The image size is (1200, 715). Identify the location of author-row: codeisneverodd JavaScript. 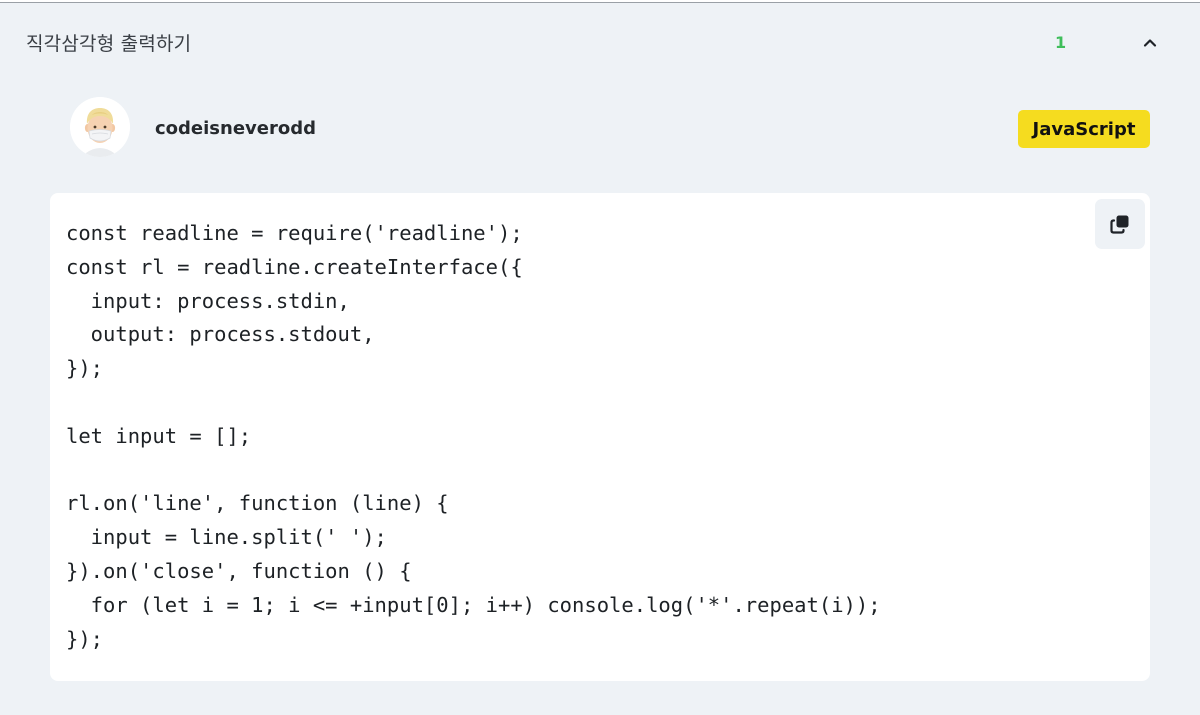
(600, 129).